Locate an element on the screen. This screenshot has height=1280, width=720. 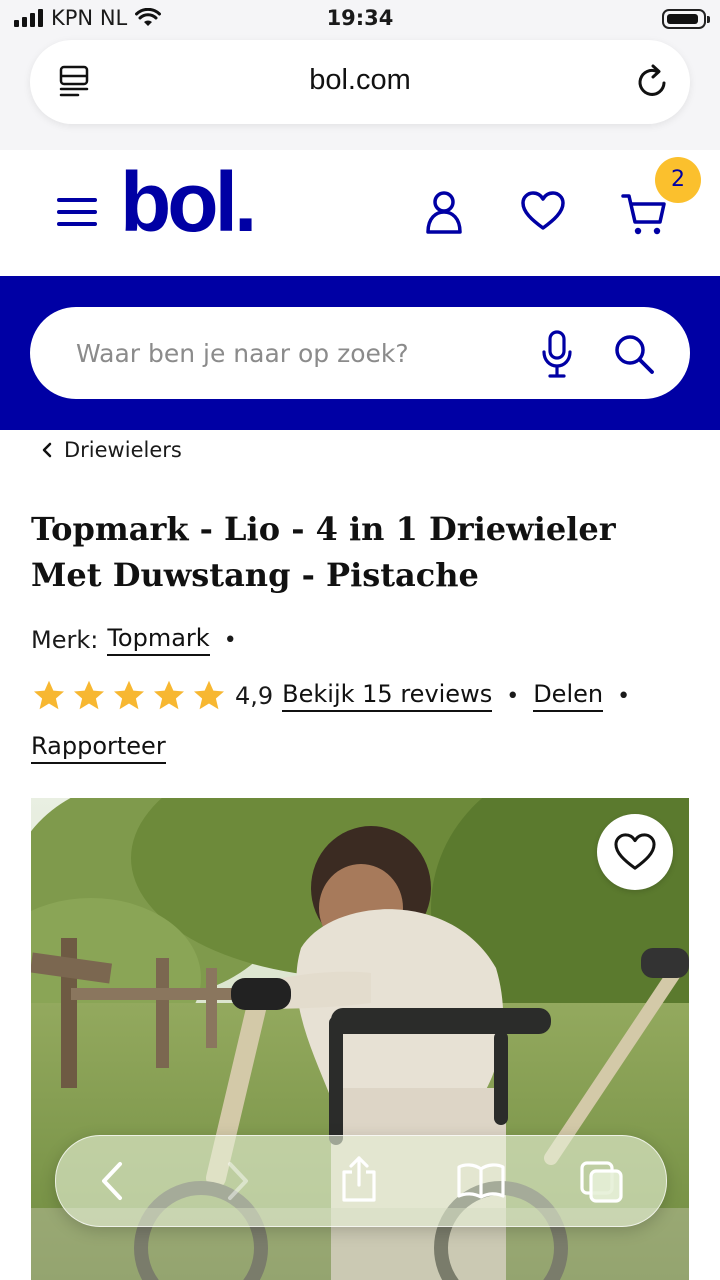
breadcrumb: Driewielers is located at coordinates (111, 450).